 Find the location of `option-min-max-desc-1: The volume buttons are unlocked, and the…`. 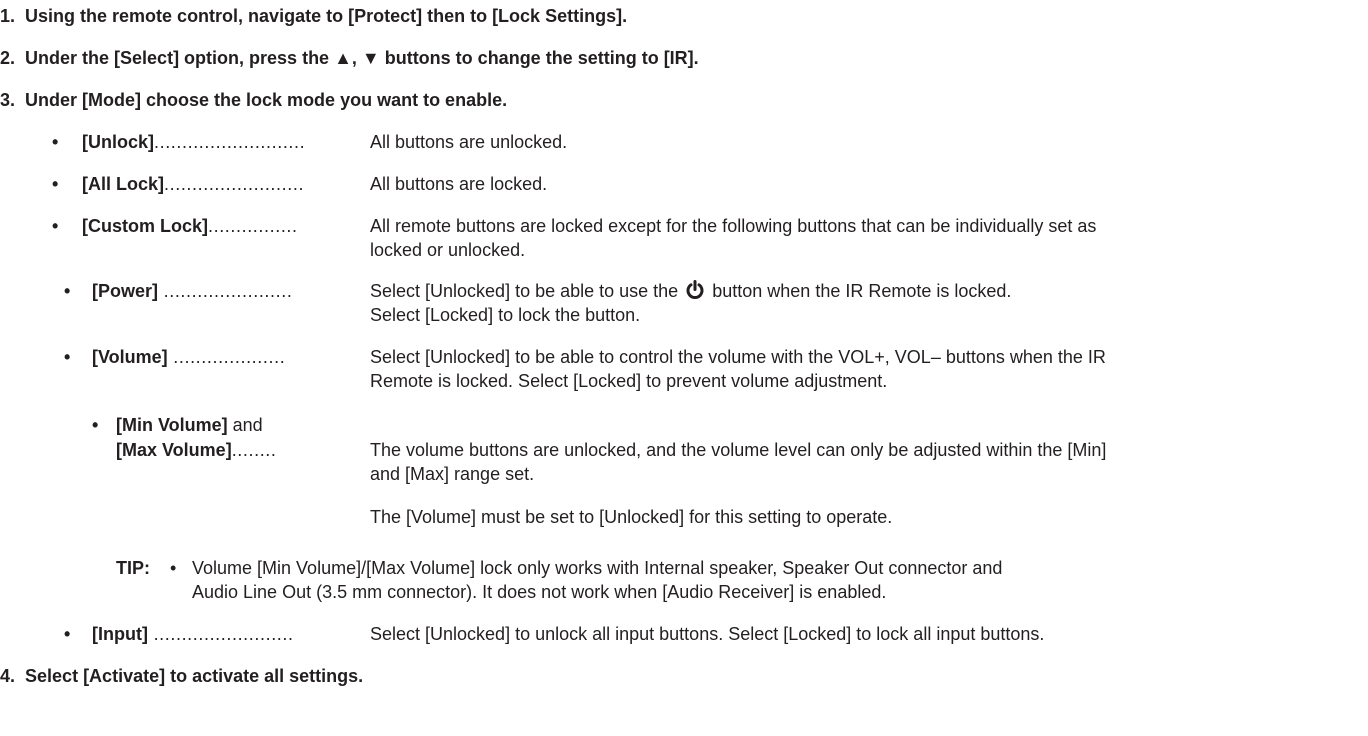

option-min-max-desc-1: The volume buttons are unlocked, and the… is located at coordinates (738, 450).